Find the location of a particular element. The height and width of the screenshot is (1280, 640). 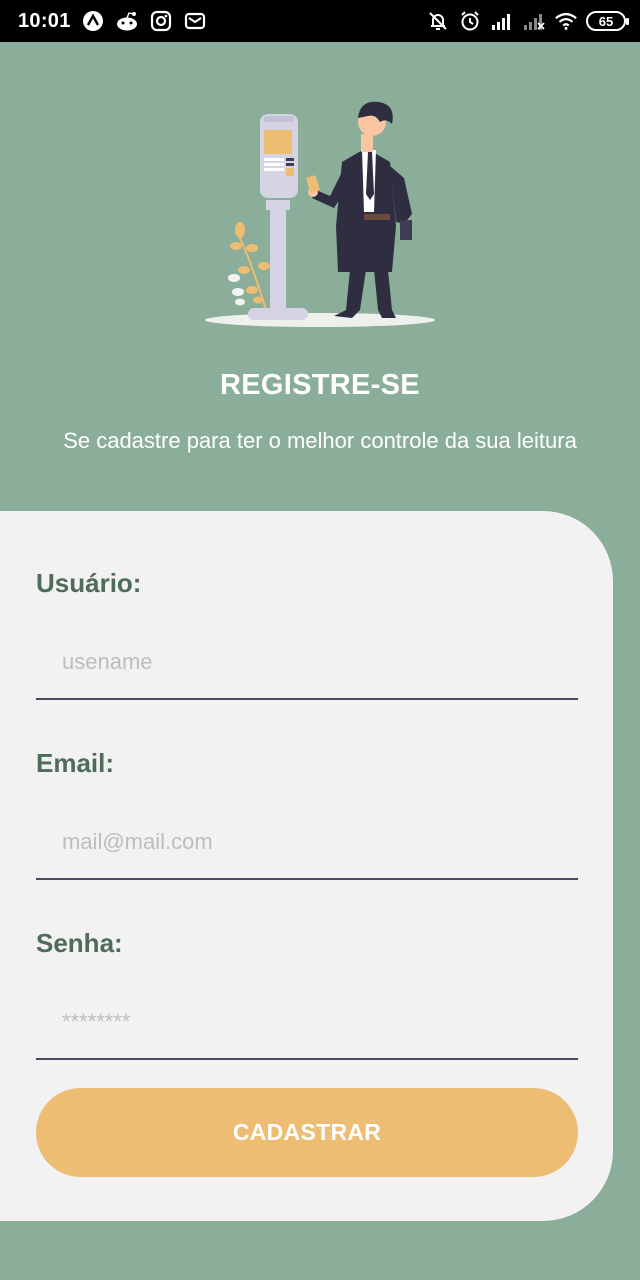

signal-icon is located at coordinates (502, 21).